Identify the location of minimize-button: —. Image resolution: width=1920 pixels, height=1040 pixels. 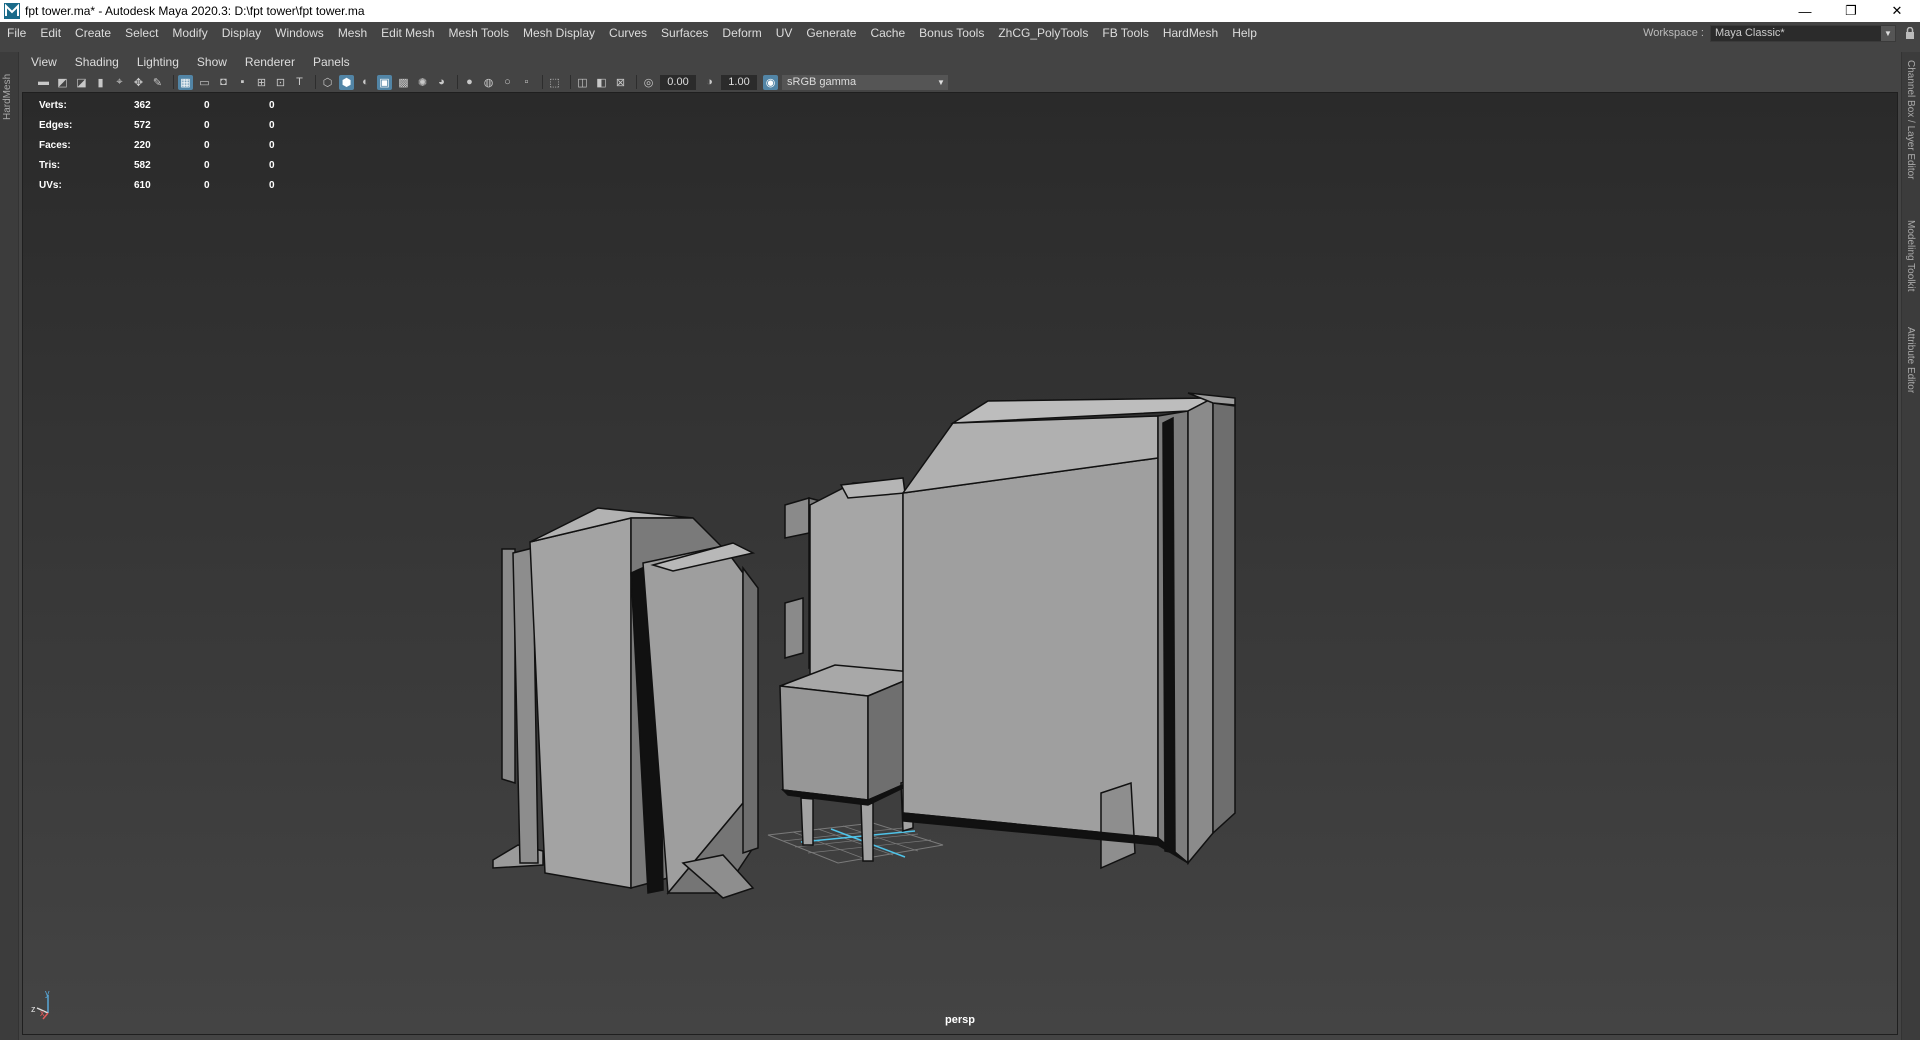
(1805, 11).